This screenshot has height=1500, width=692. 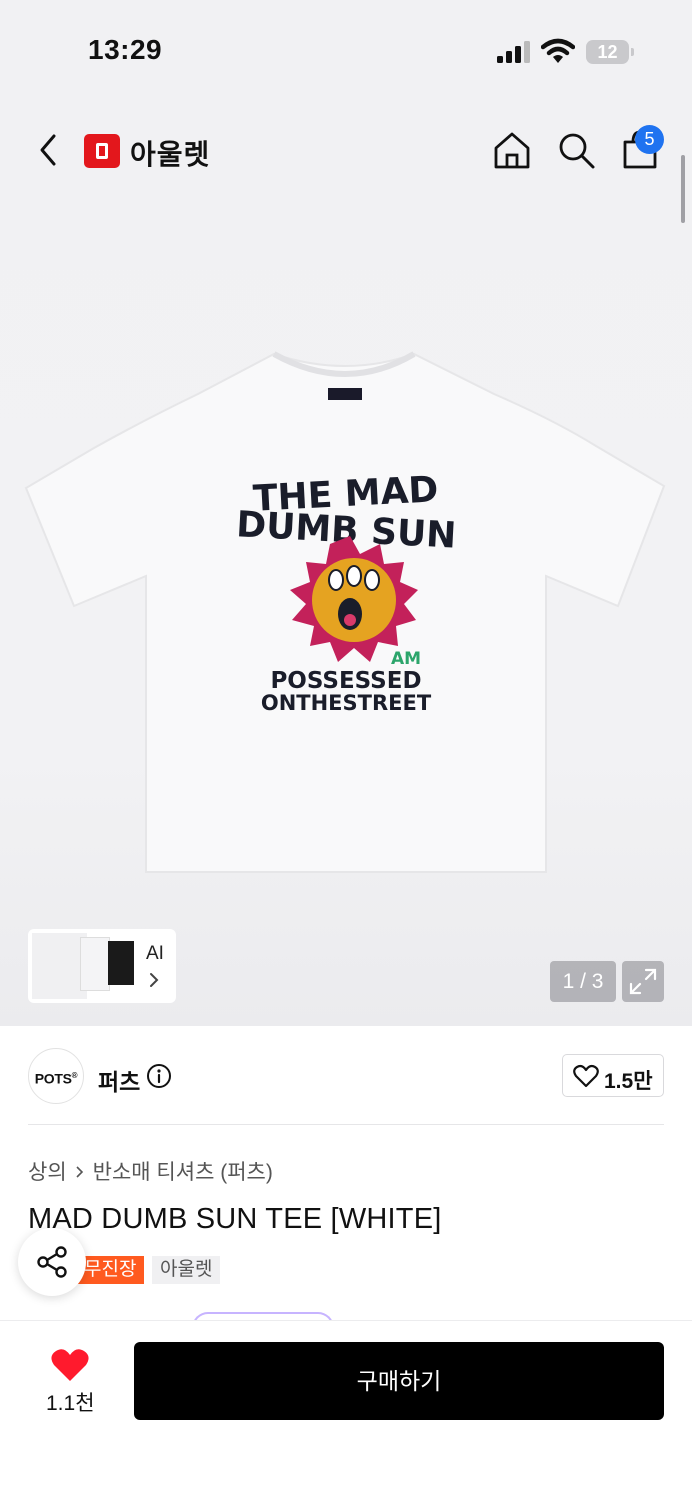 What do you see at coordinates (346, 1124) in the screenshot?
I see `divider` at bounding box center [346, 1124].